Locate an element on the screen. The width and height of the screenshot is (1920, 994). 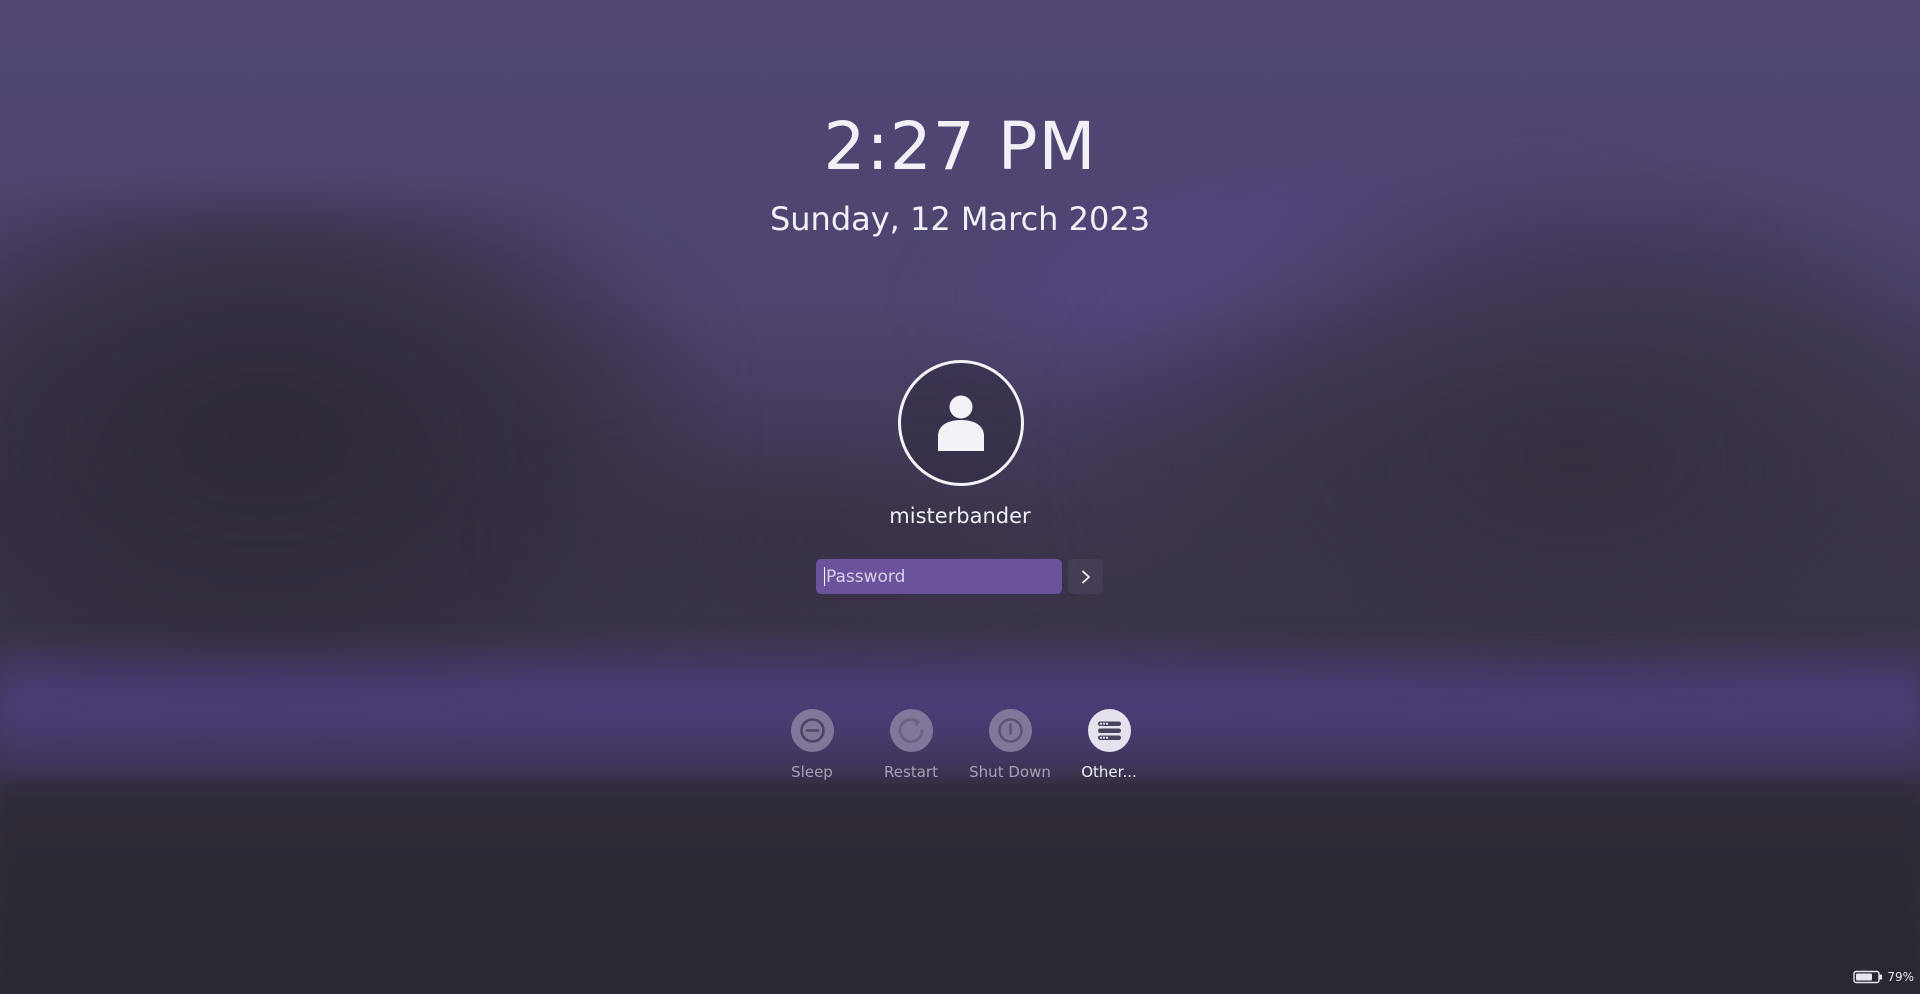
password-input is located at coordinates (938, 576).